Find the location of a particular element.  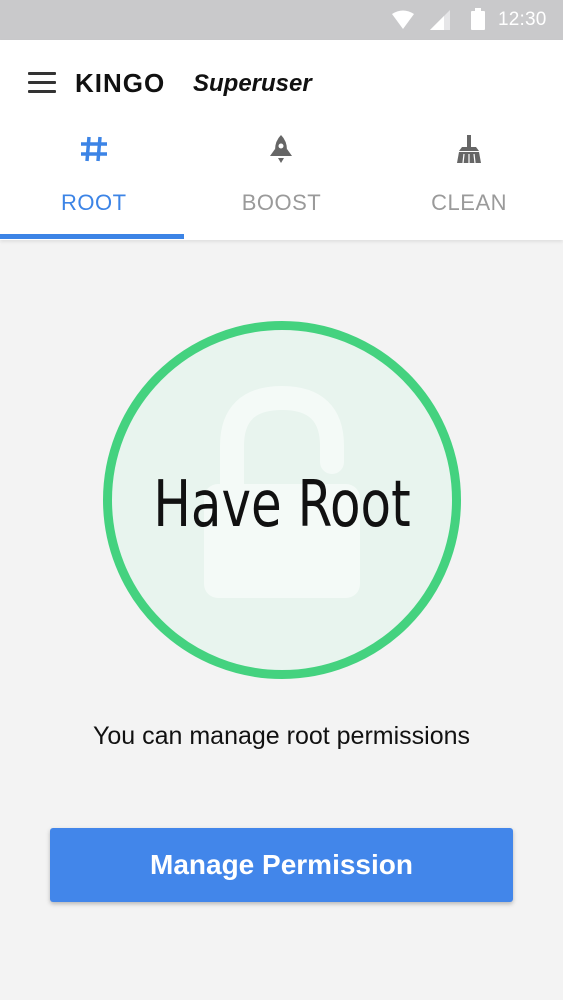

cellular-signal-icon is located at coordinates (440, 20).